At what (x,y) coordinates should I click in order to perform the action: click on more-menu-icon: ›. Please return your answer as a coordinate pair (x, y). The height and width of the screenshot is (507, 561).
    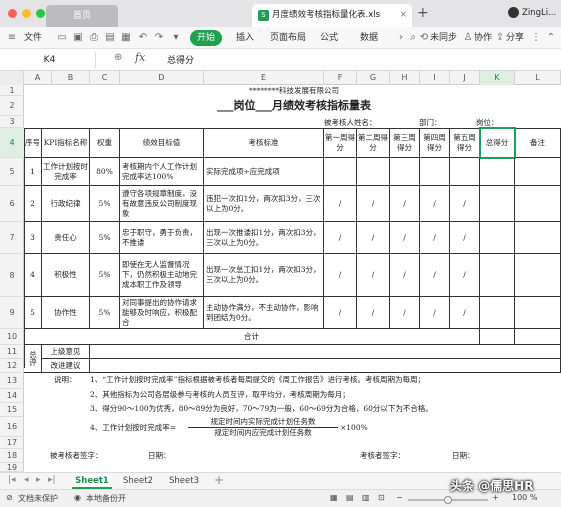
    Looking at the image, I should click on (401, 38).